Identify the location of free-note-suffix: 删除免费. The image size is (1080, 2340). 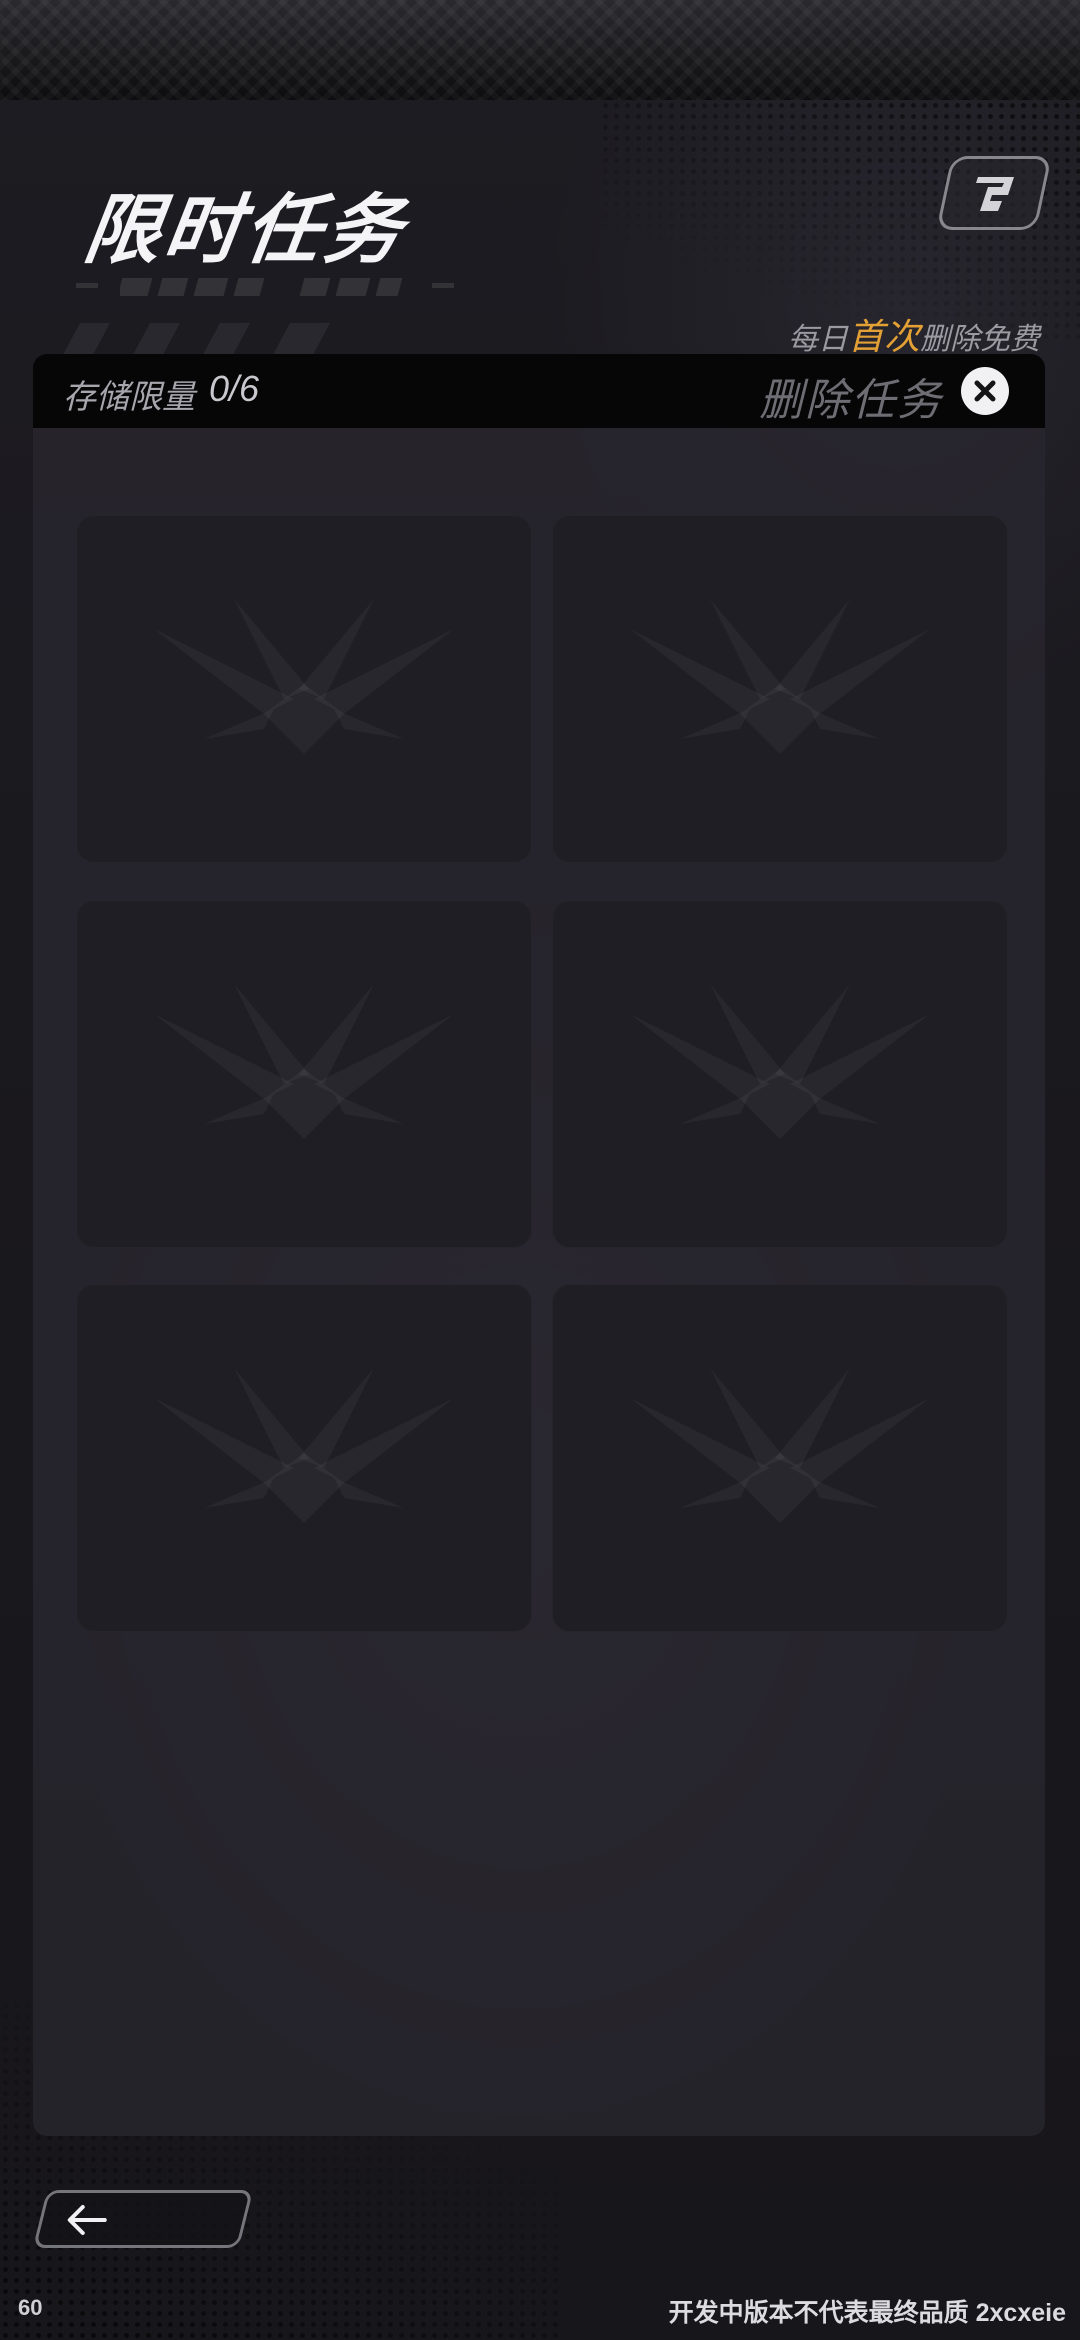
(980, 339).